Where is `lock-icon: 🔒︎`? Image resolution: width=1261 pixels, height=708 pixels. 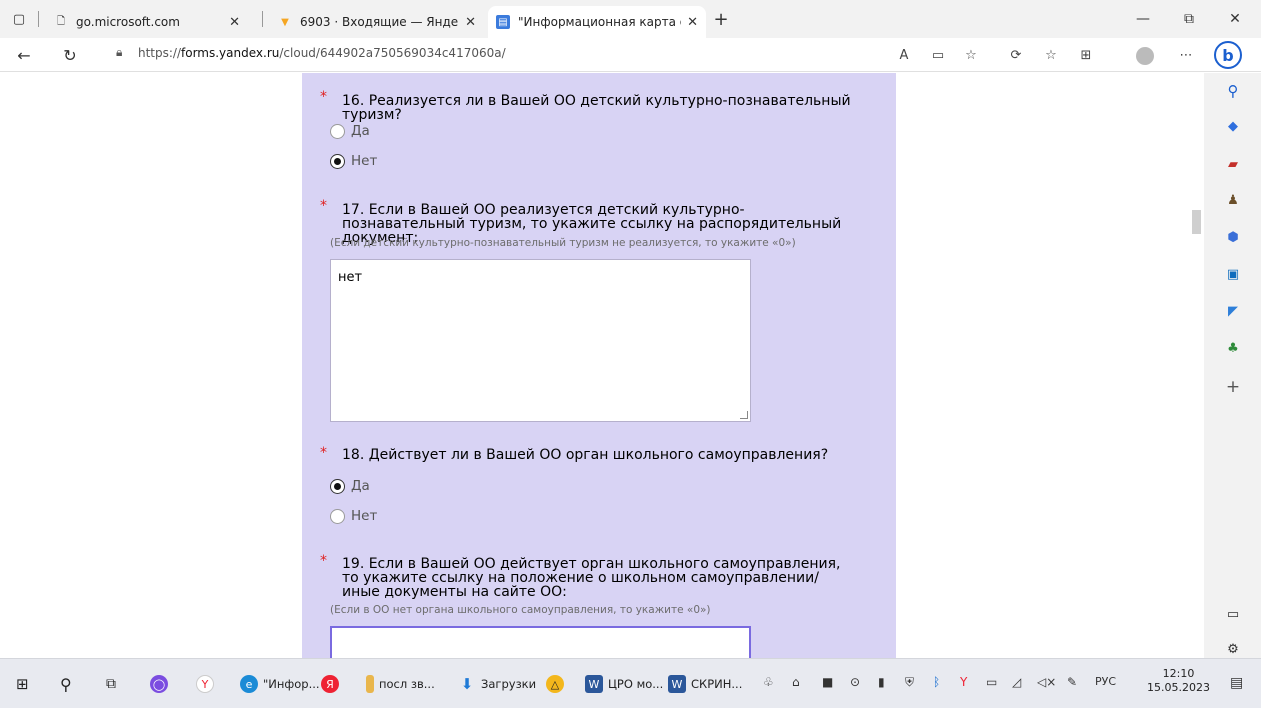 lock-icon: 🔒︎ is located at coordinates (119, 52).